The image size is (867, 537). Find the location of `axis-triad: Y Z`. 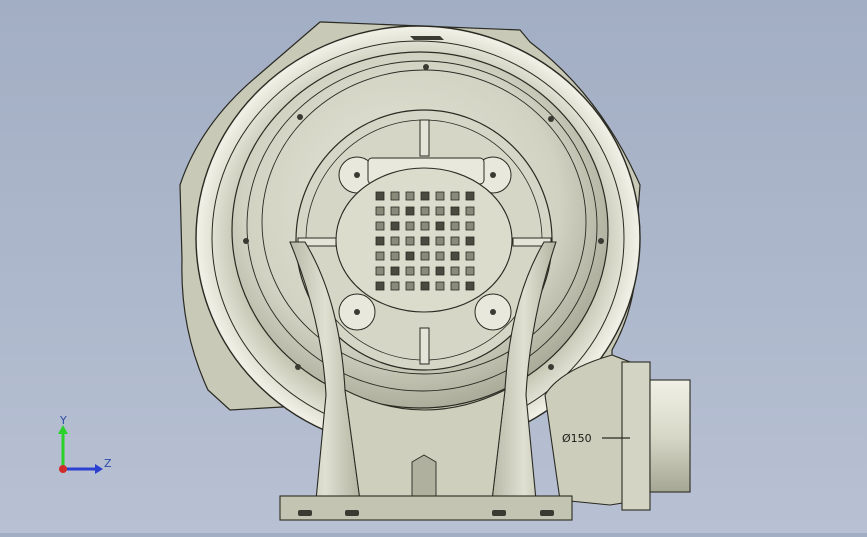

axis-triad: Y Z is located at coordinates (87, 447).